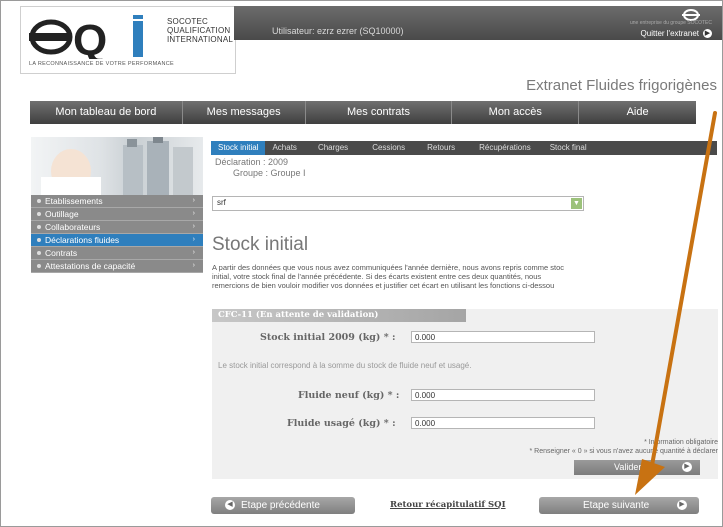 Image resolution: width=723 pixels, height=527 pixels. What do you see at coordinates (669, 33) in the screenshot?
I see `logout-label: Quitter l'extranet` at bounding box center [669, 33].